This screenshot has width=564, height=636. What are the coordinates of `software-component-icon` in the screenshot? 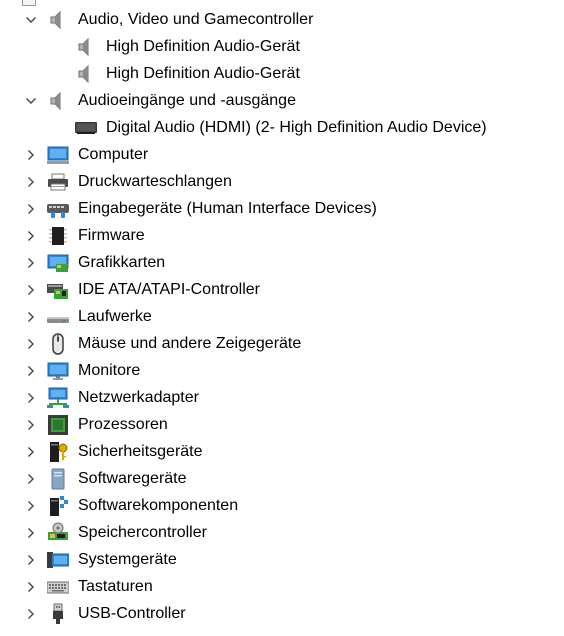 It's located at (58, 506).